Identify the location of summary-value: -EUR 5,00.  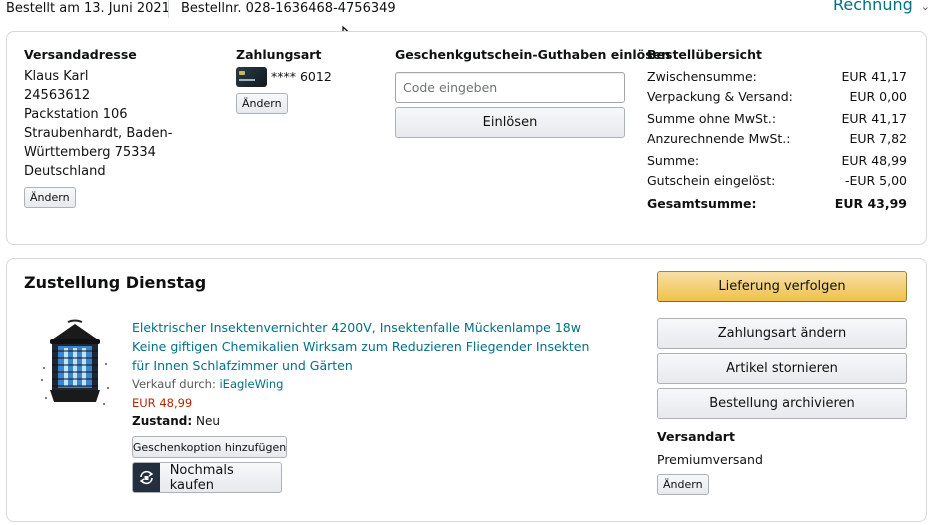
(875, 180).